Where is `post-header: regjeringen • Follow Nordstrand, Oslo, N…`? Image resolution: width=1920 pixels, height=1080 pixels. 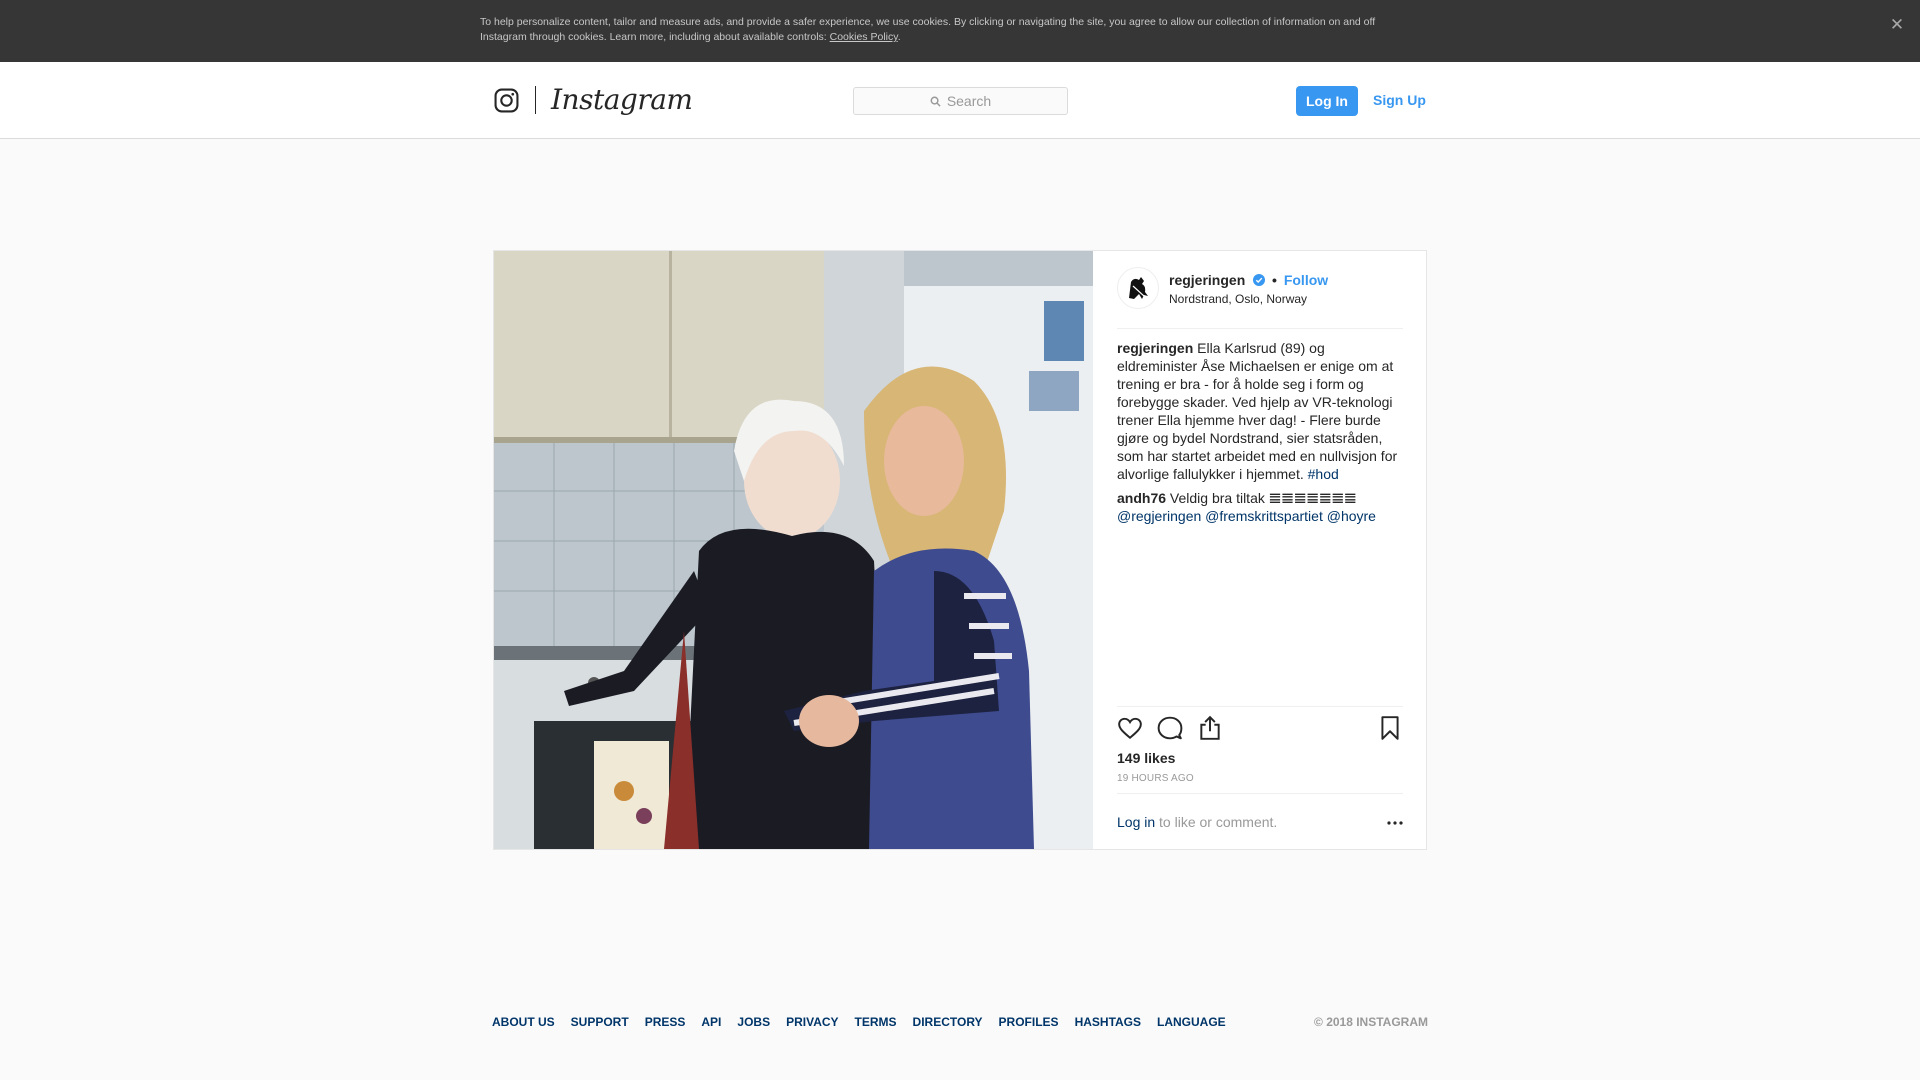 post-header: regjeringen • Follow Nordstrand, Oslo, N… is located at coordinates (1260, 290).